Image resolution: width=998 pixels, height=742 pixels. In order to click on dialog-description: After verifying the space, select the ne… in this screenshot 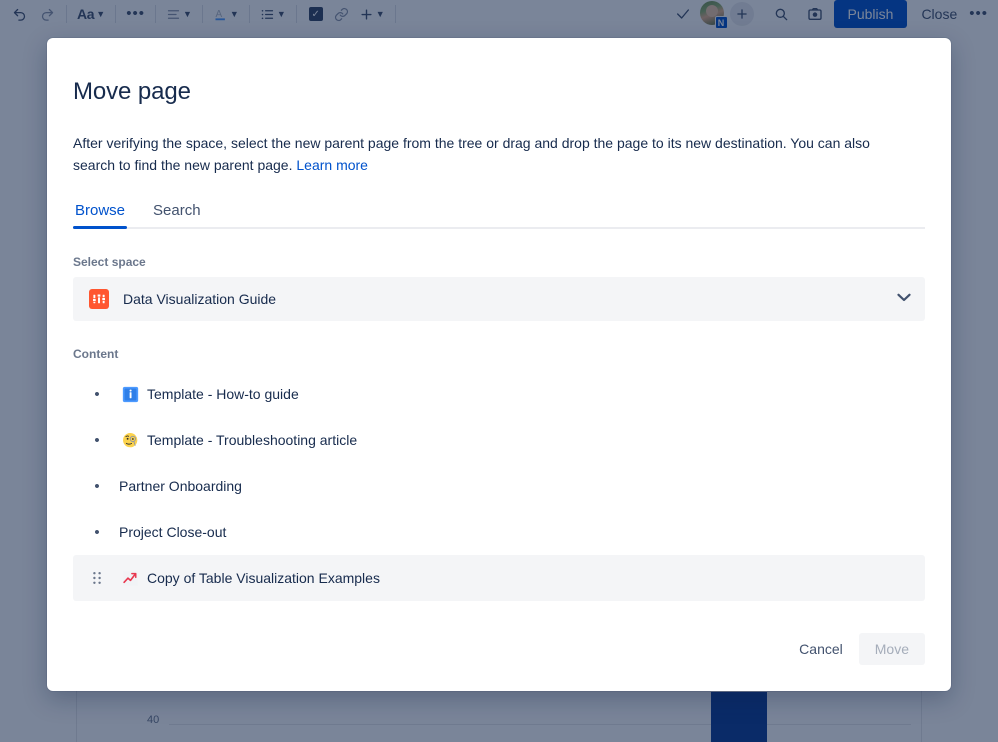, I will do `click(491, 154)`.